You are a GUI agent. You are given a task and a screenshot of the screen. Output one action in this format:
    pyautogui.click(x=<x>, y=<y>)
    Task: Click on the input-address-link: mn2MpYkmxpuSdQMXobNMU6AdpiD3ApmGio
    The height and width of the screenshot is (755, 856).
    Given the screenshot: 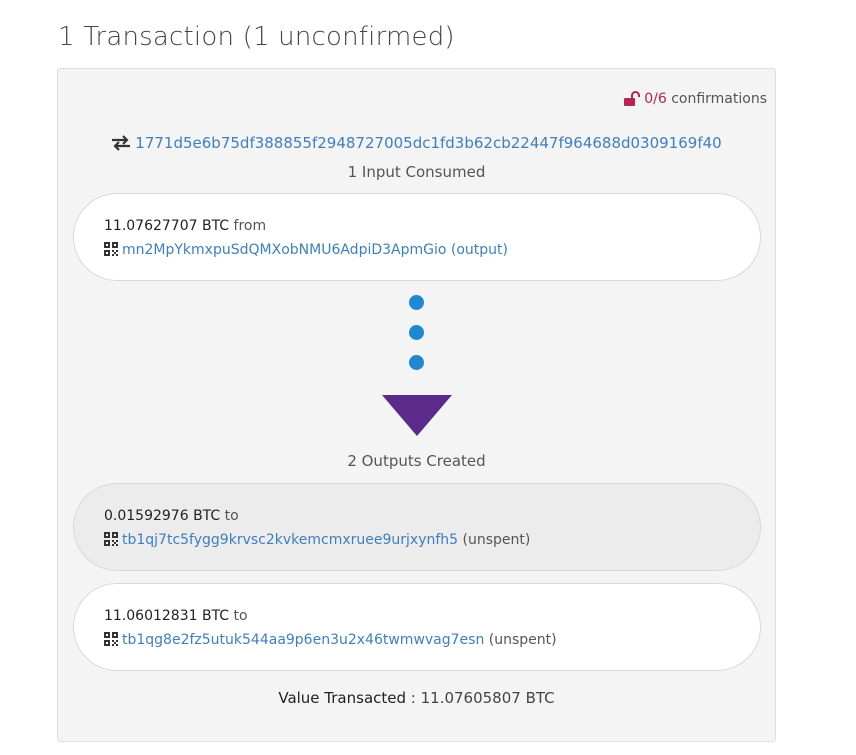 What is the action you would take?
    pyautogui.click(x=284, y=250)
    